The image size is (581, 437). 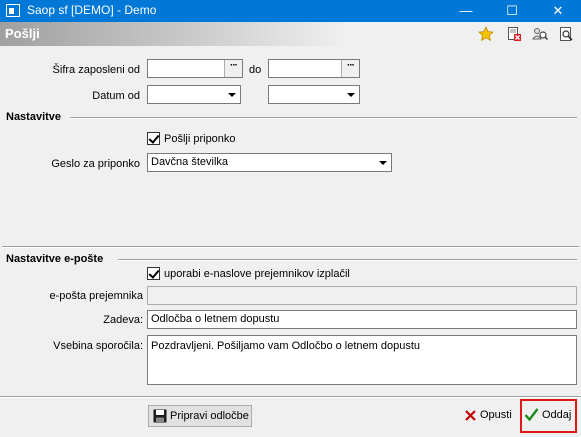 I want to click on cancel-x-icon, so click(x=470, y=415).